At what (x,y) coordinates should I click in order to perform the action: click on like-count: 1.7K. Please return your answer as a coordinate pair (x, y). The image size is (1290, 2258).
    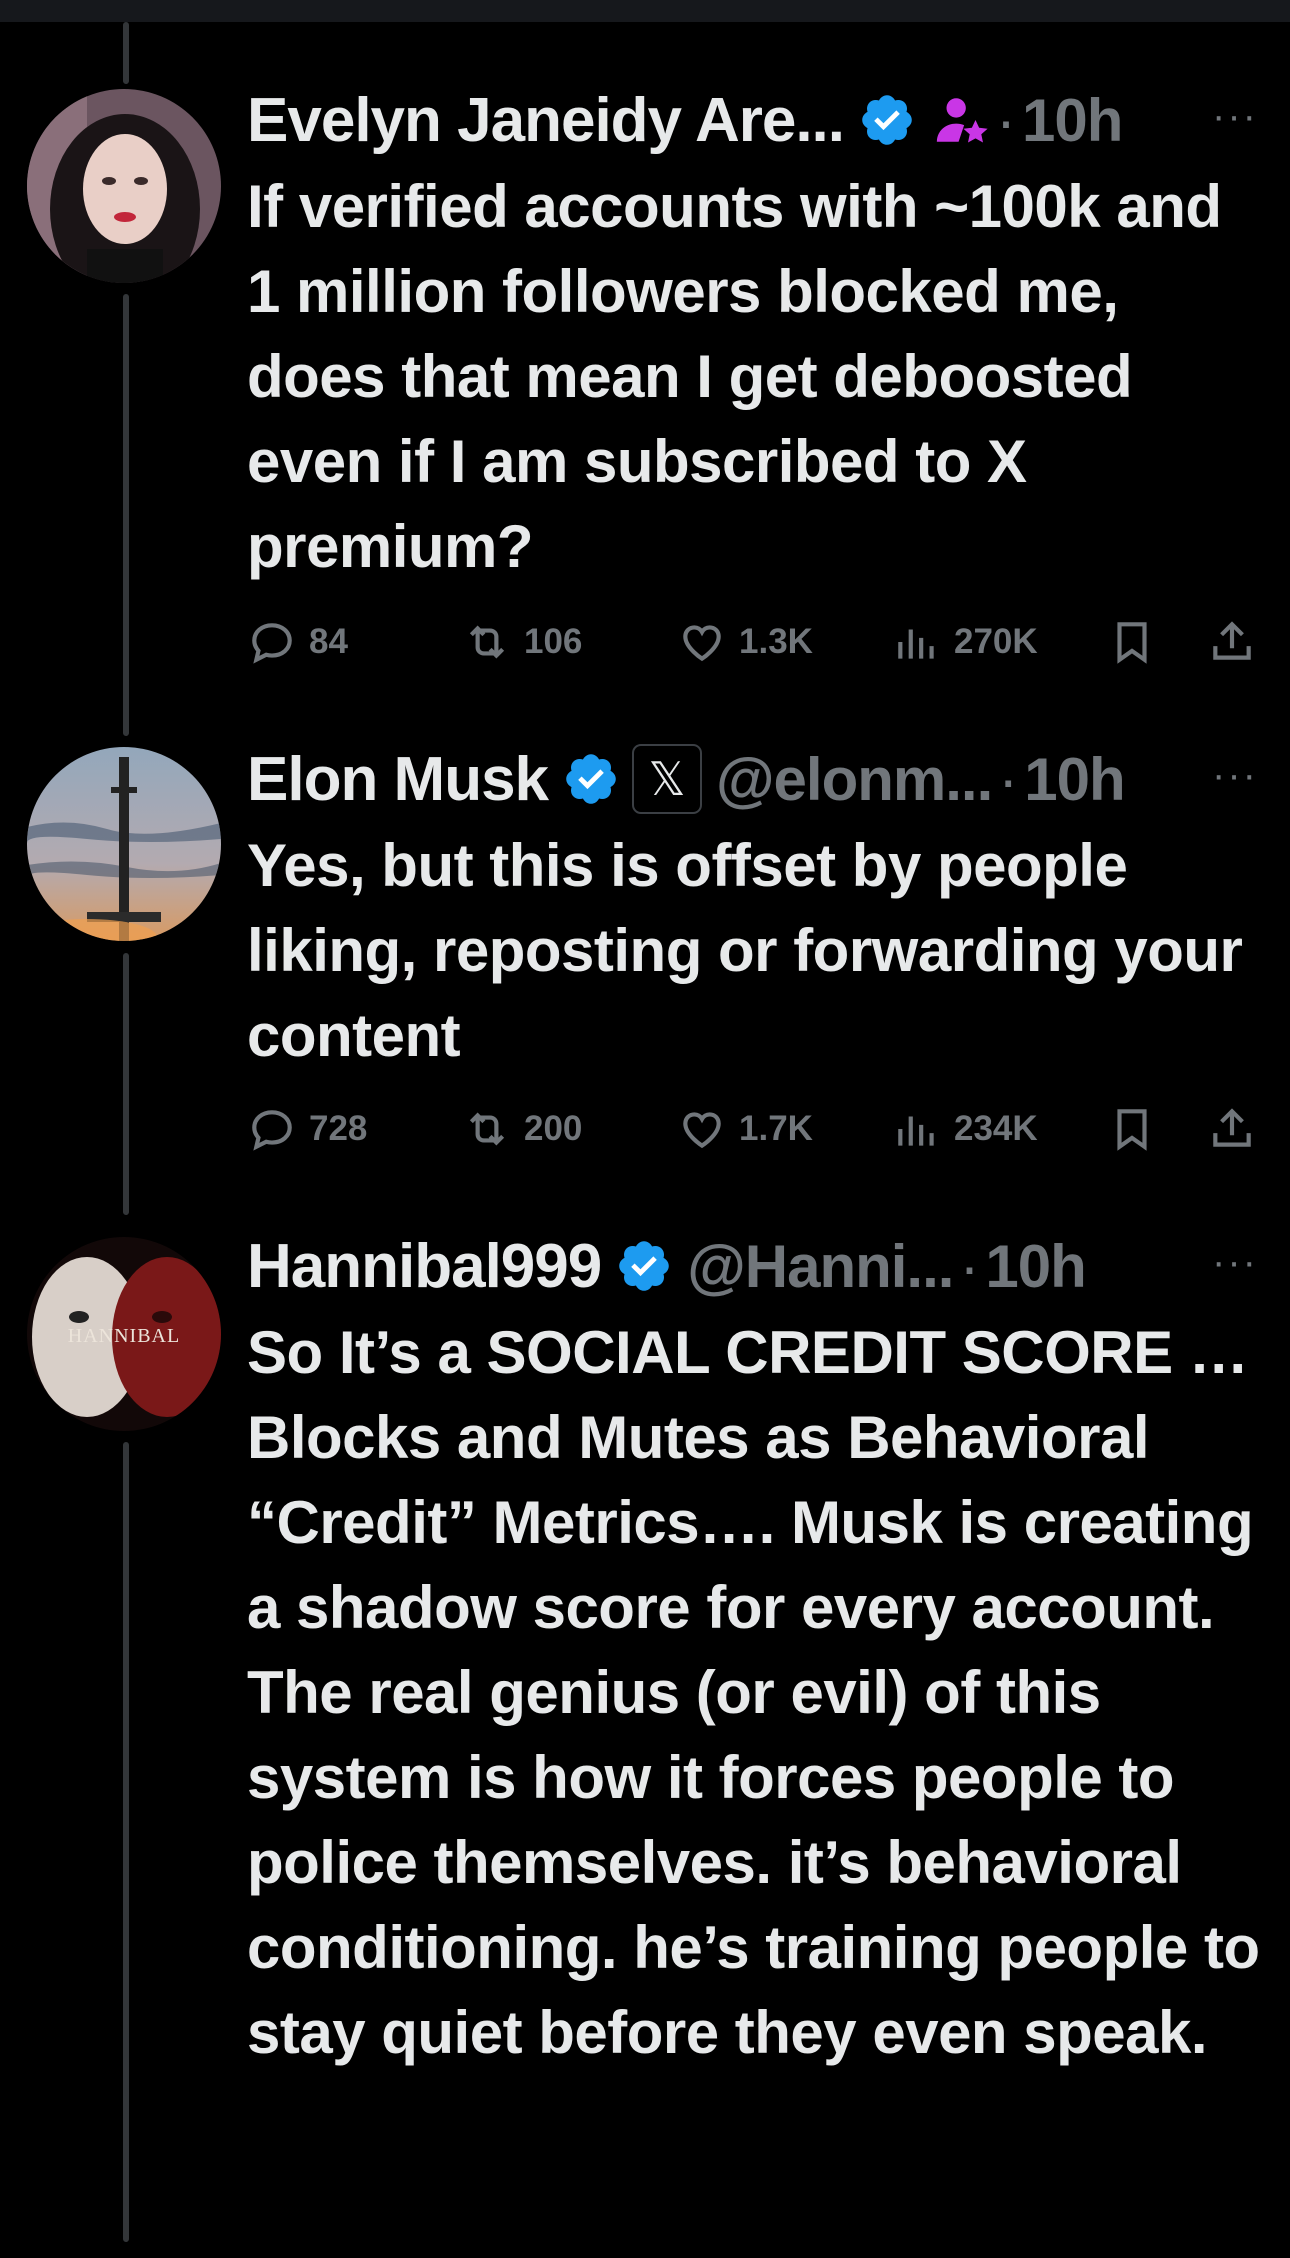
    Looking at the image, I should click on (776, 1128).